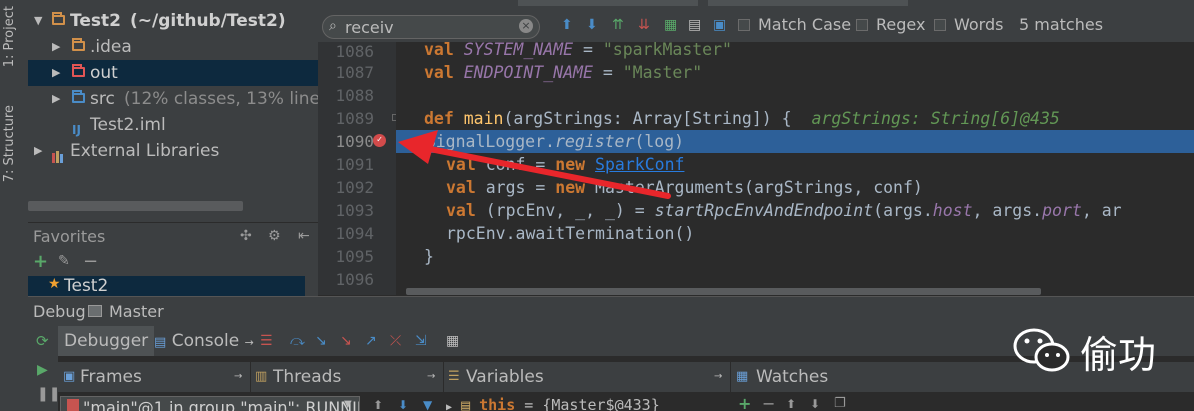 The width and height of the screenshot is (1194, 411). I want to click on drop-frame-icon: ⤫, so click(395, 341).